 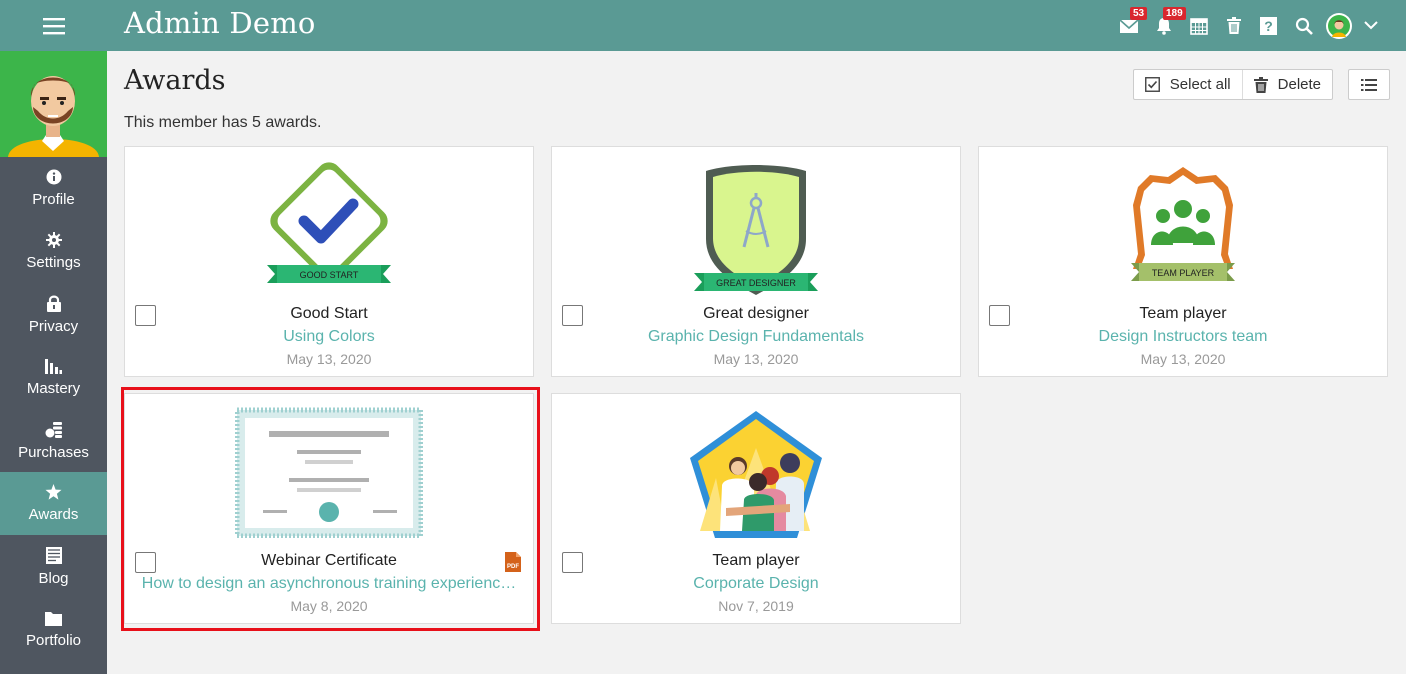 I want to click on award-date: May 8, 2020, so click(x=329, y=606).